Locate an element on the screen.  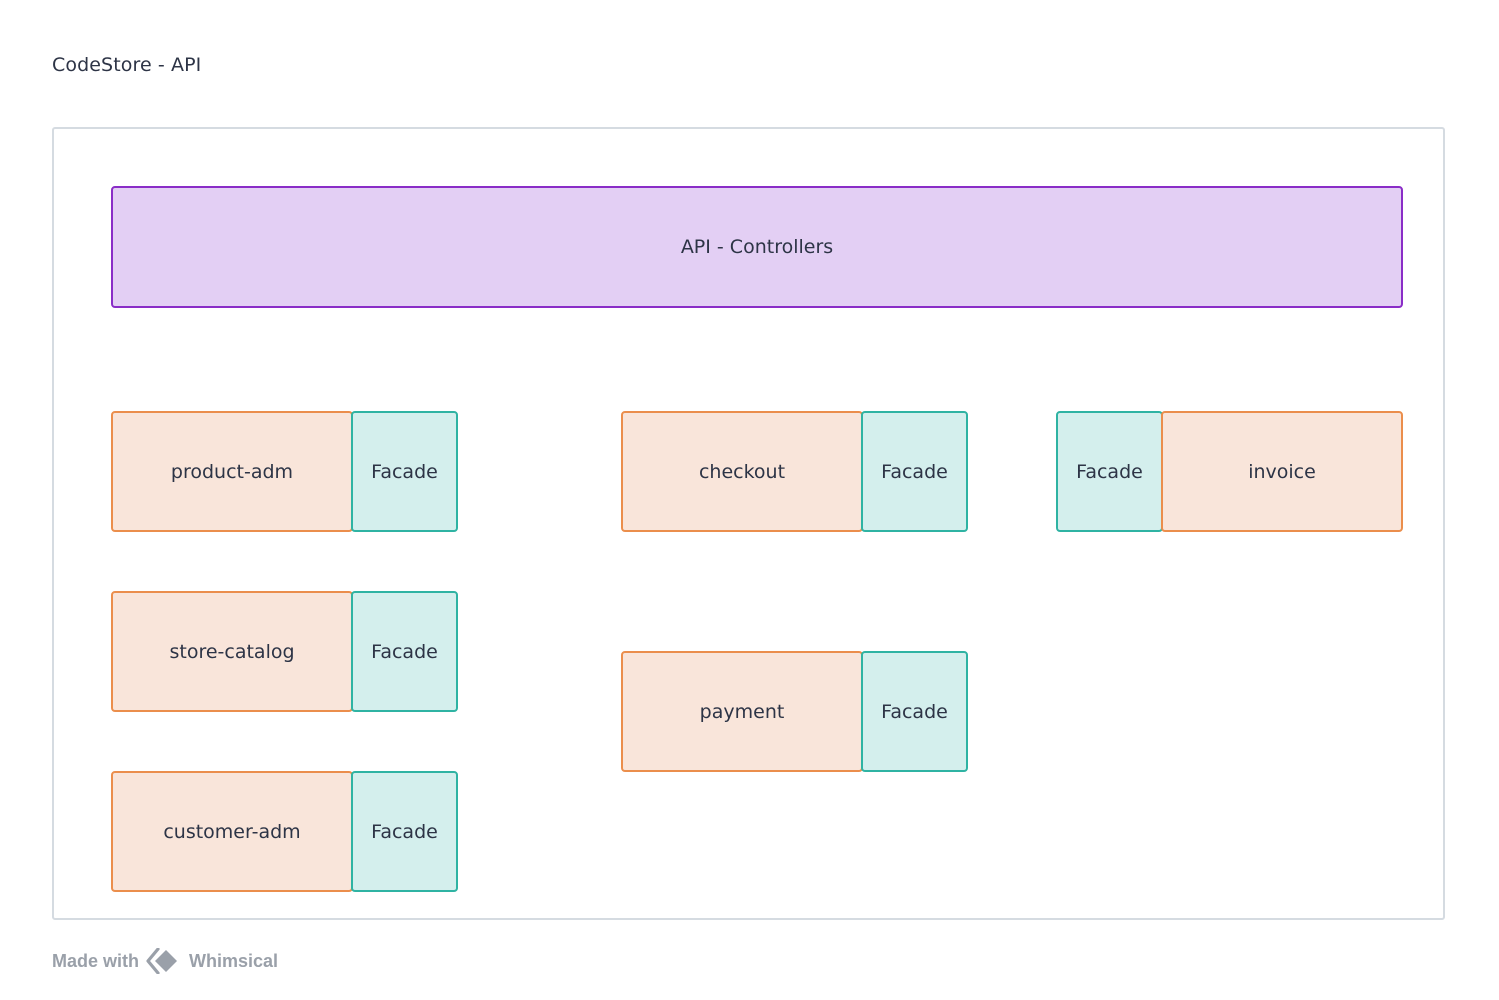
module-customer-adm: customer-adm is located at coordinates (232, 831).